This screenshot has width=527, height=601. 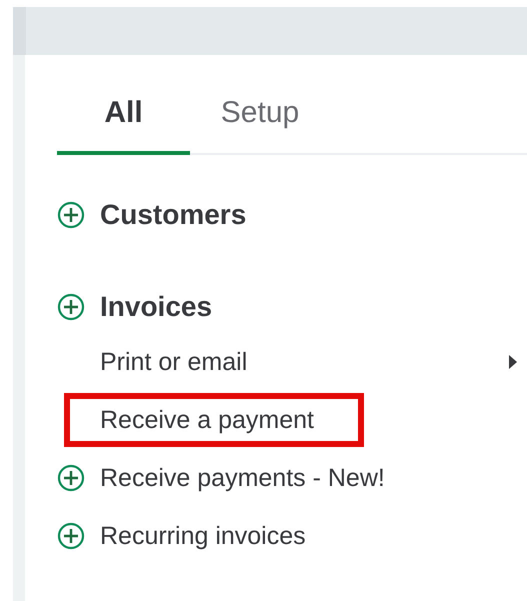 I want to click on section-heading: Customers, so click(x=173, y=215).